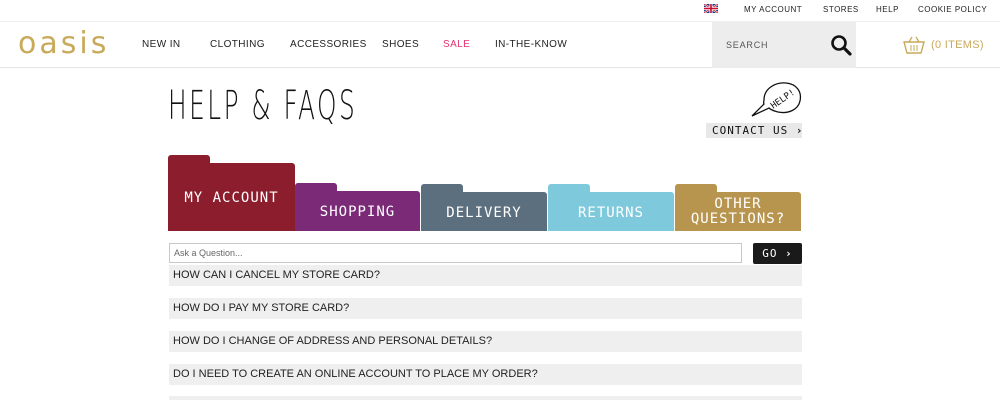 Image resolution: width=1000 pixels, height=400 pixels. Describe the element at coordinates (887, 9) in the screenshot. I see `help-link: HELP` at that location.